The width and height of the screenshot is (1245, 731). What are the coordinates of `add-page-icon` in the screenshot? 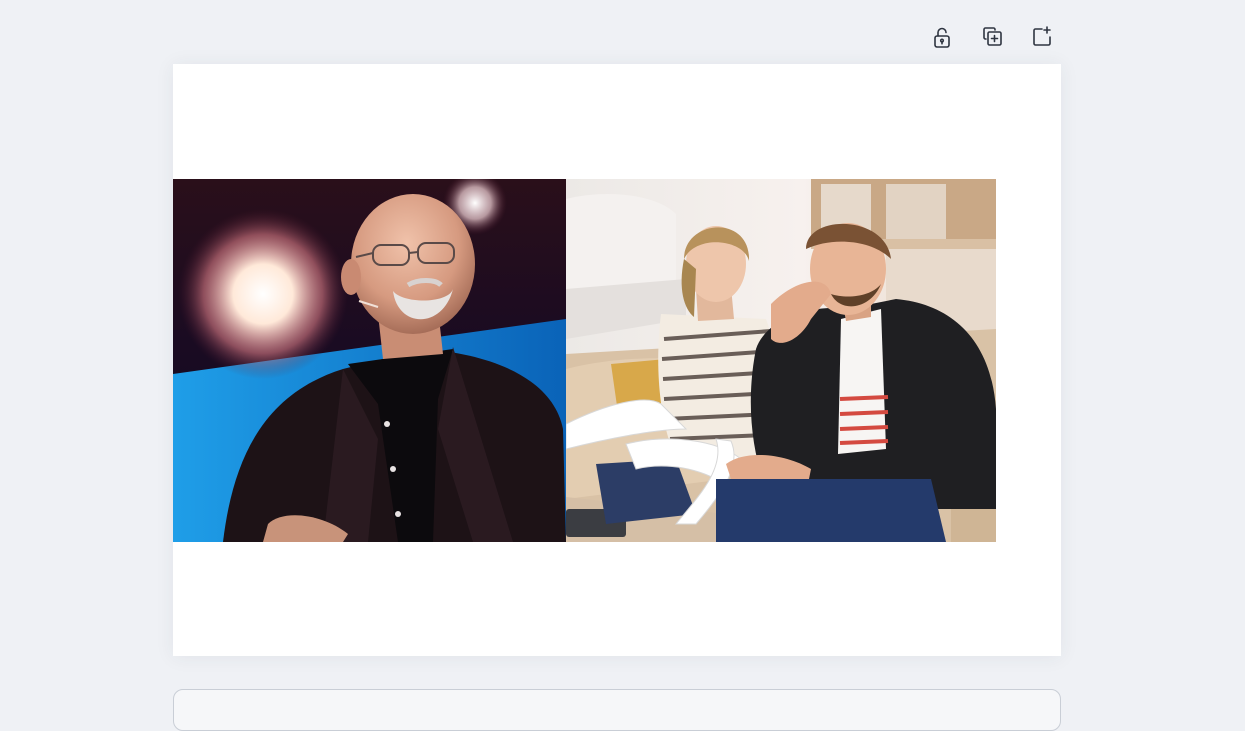 It's located at (1042, 39).